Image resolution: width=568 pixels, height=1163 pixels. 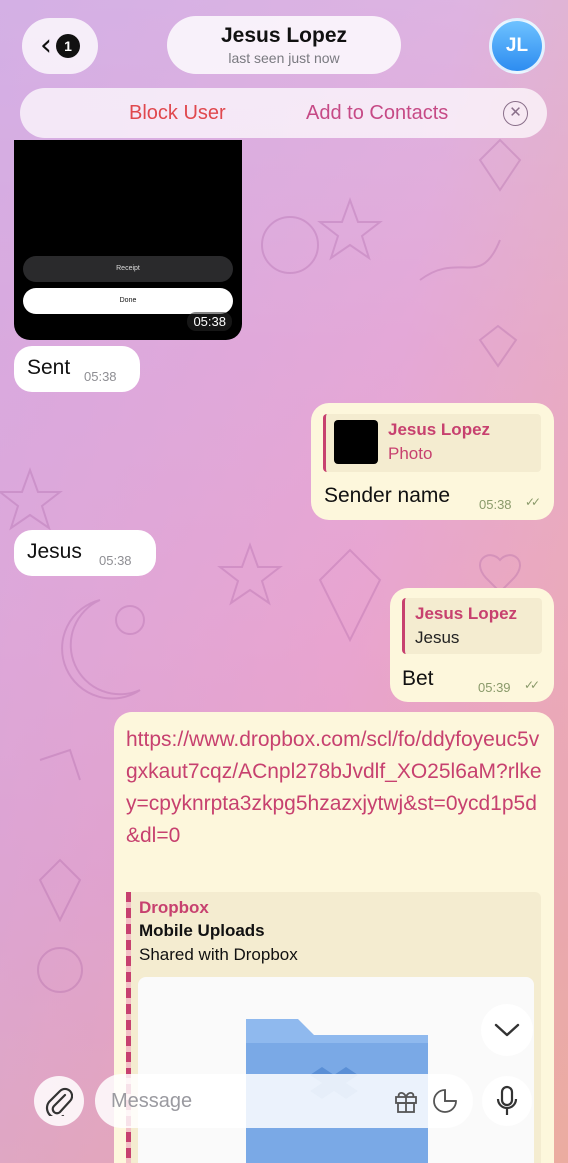 I want to click on reply-text: Photo, so click(x=410, y=453).